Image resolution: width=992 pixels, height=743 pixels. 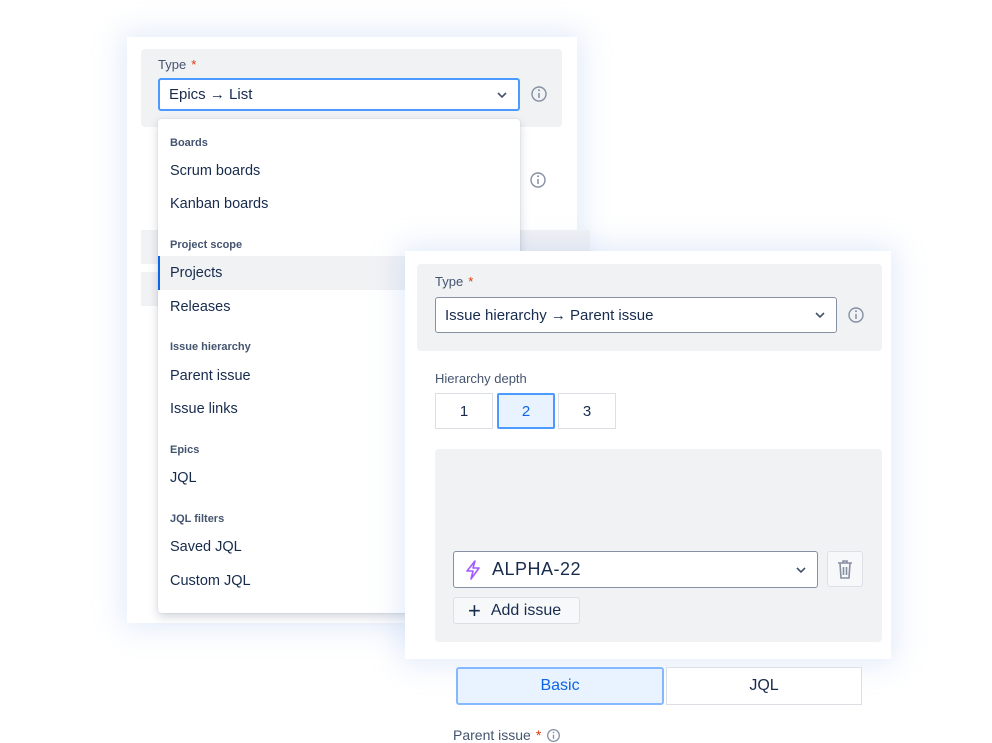 What do you see at coordinates (526, 411) in the screenshot?
I see `depth-option-2: 2` at bounding box center [526, 411].